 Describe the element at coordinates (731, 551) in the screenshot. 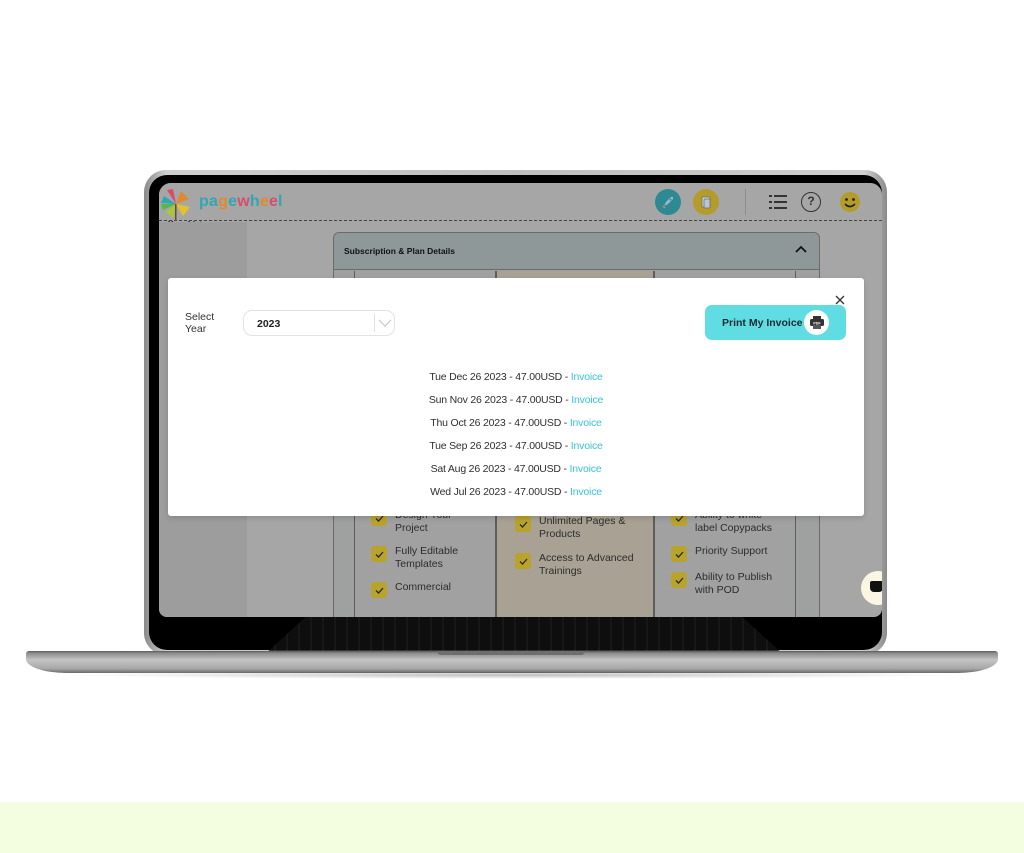

I see `feature-label: Priority Support` at that location.